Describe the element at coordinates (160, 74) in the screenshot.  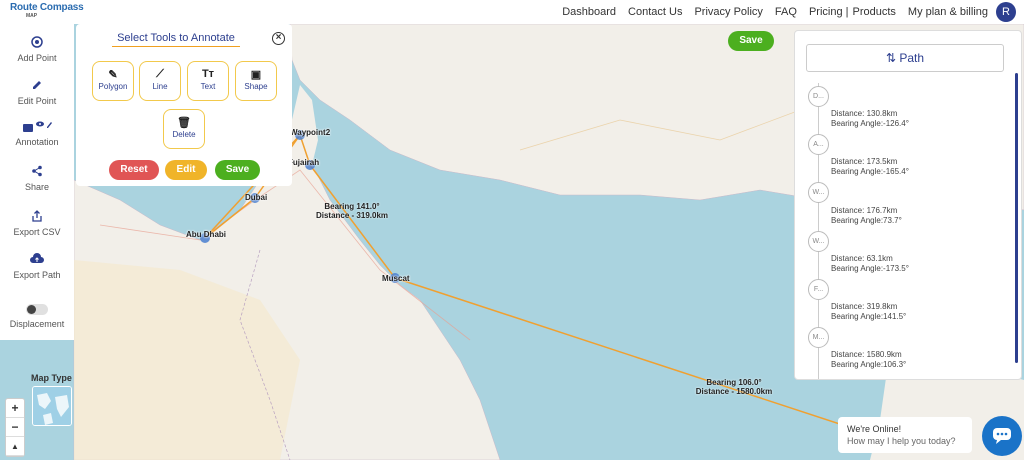
I see `line-icon: ⟋` at that location.